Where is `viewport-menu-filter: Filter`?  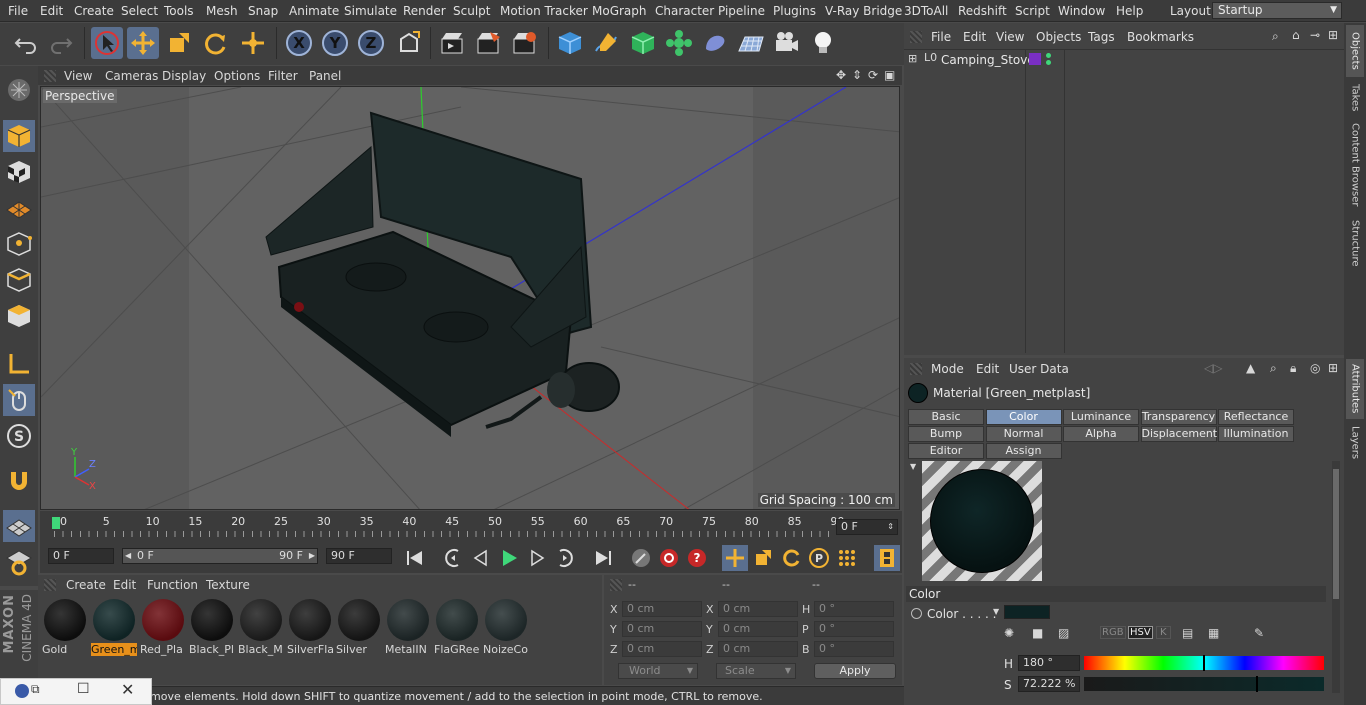
viewport-menu-filter: Filter is located at coordinates (283, 76).